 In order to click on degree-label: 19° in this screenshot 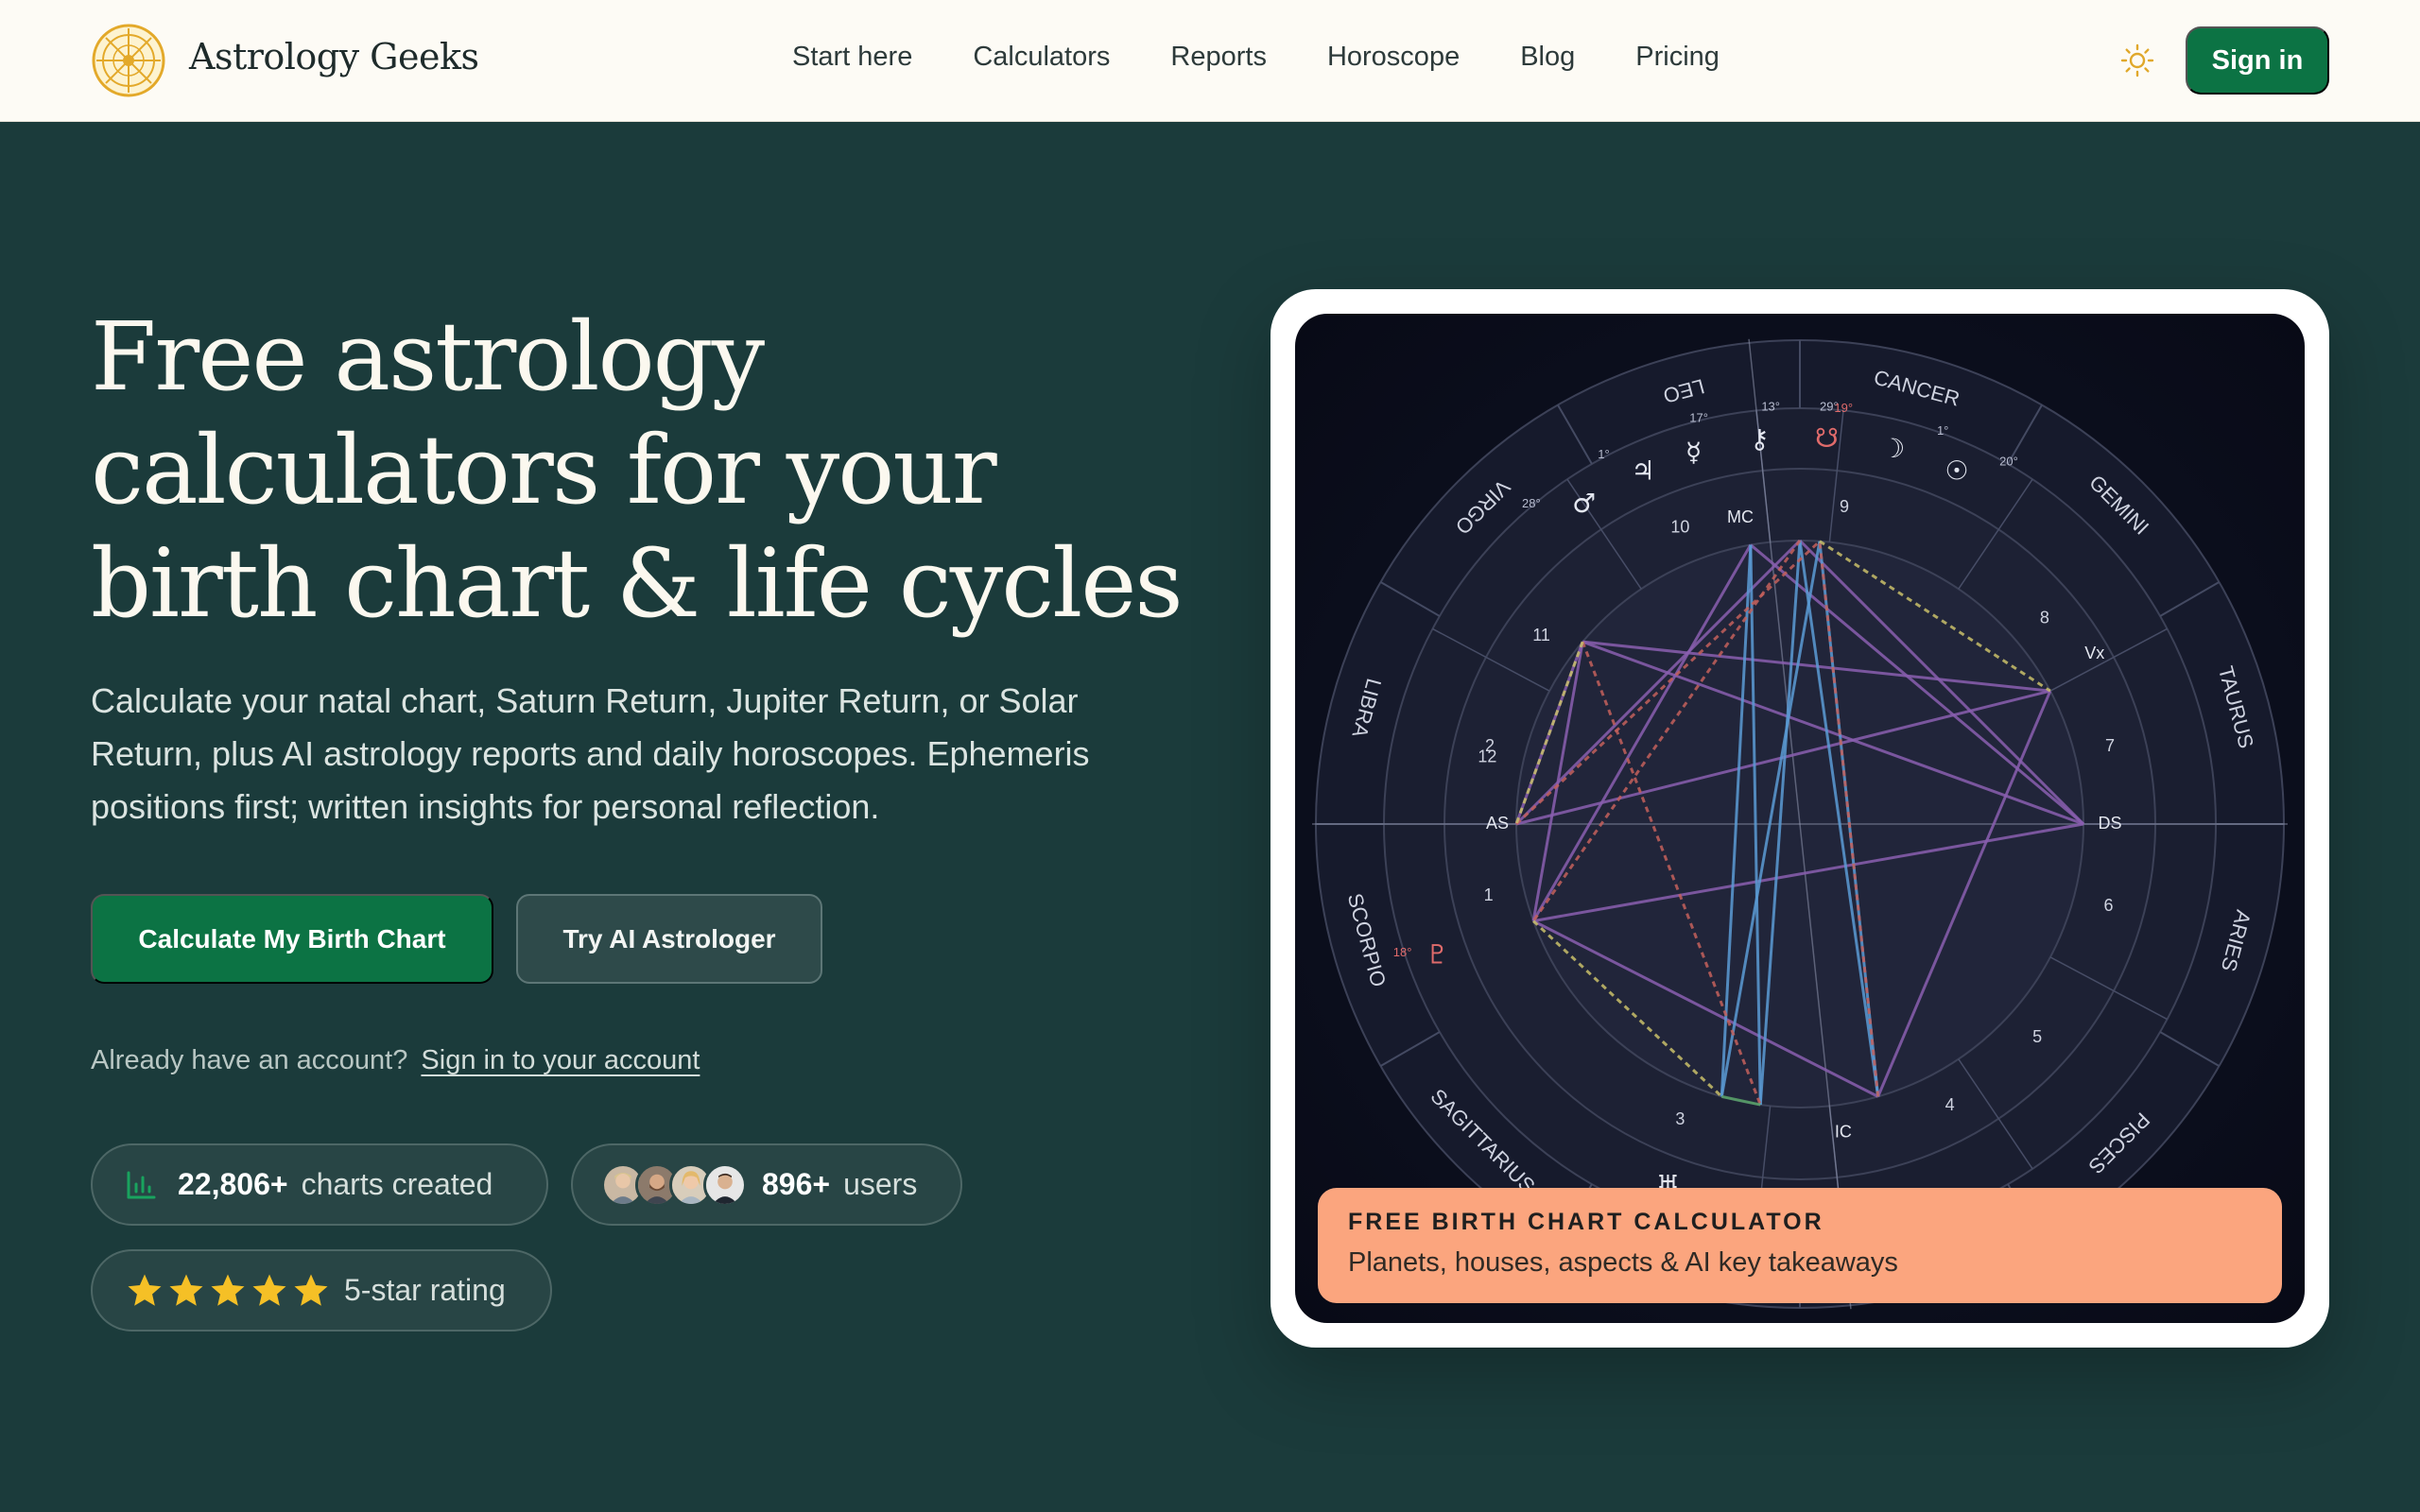, I will do `click(1843, 408)`.